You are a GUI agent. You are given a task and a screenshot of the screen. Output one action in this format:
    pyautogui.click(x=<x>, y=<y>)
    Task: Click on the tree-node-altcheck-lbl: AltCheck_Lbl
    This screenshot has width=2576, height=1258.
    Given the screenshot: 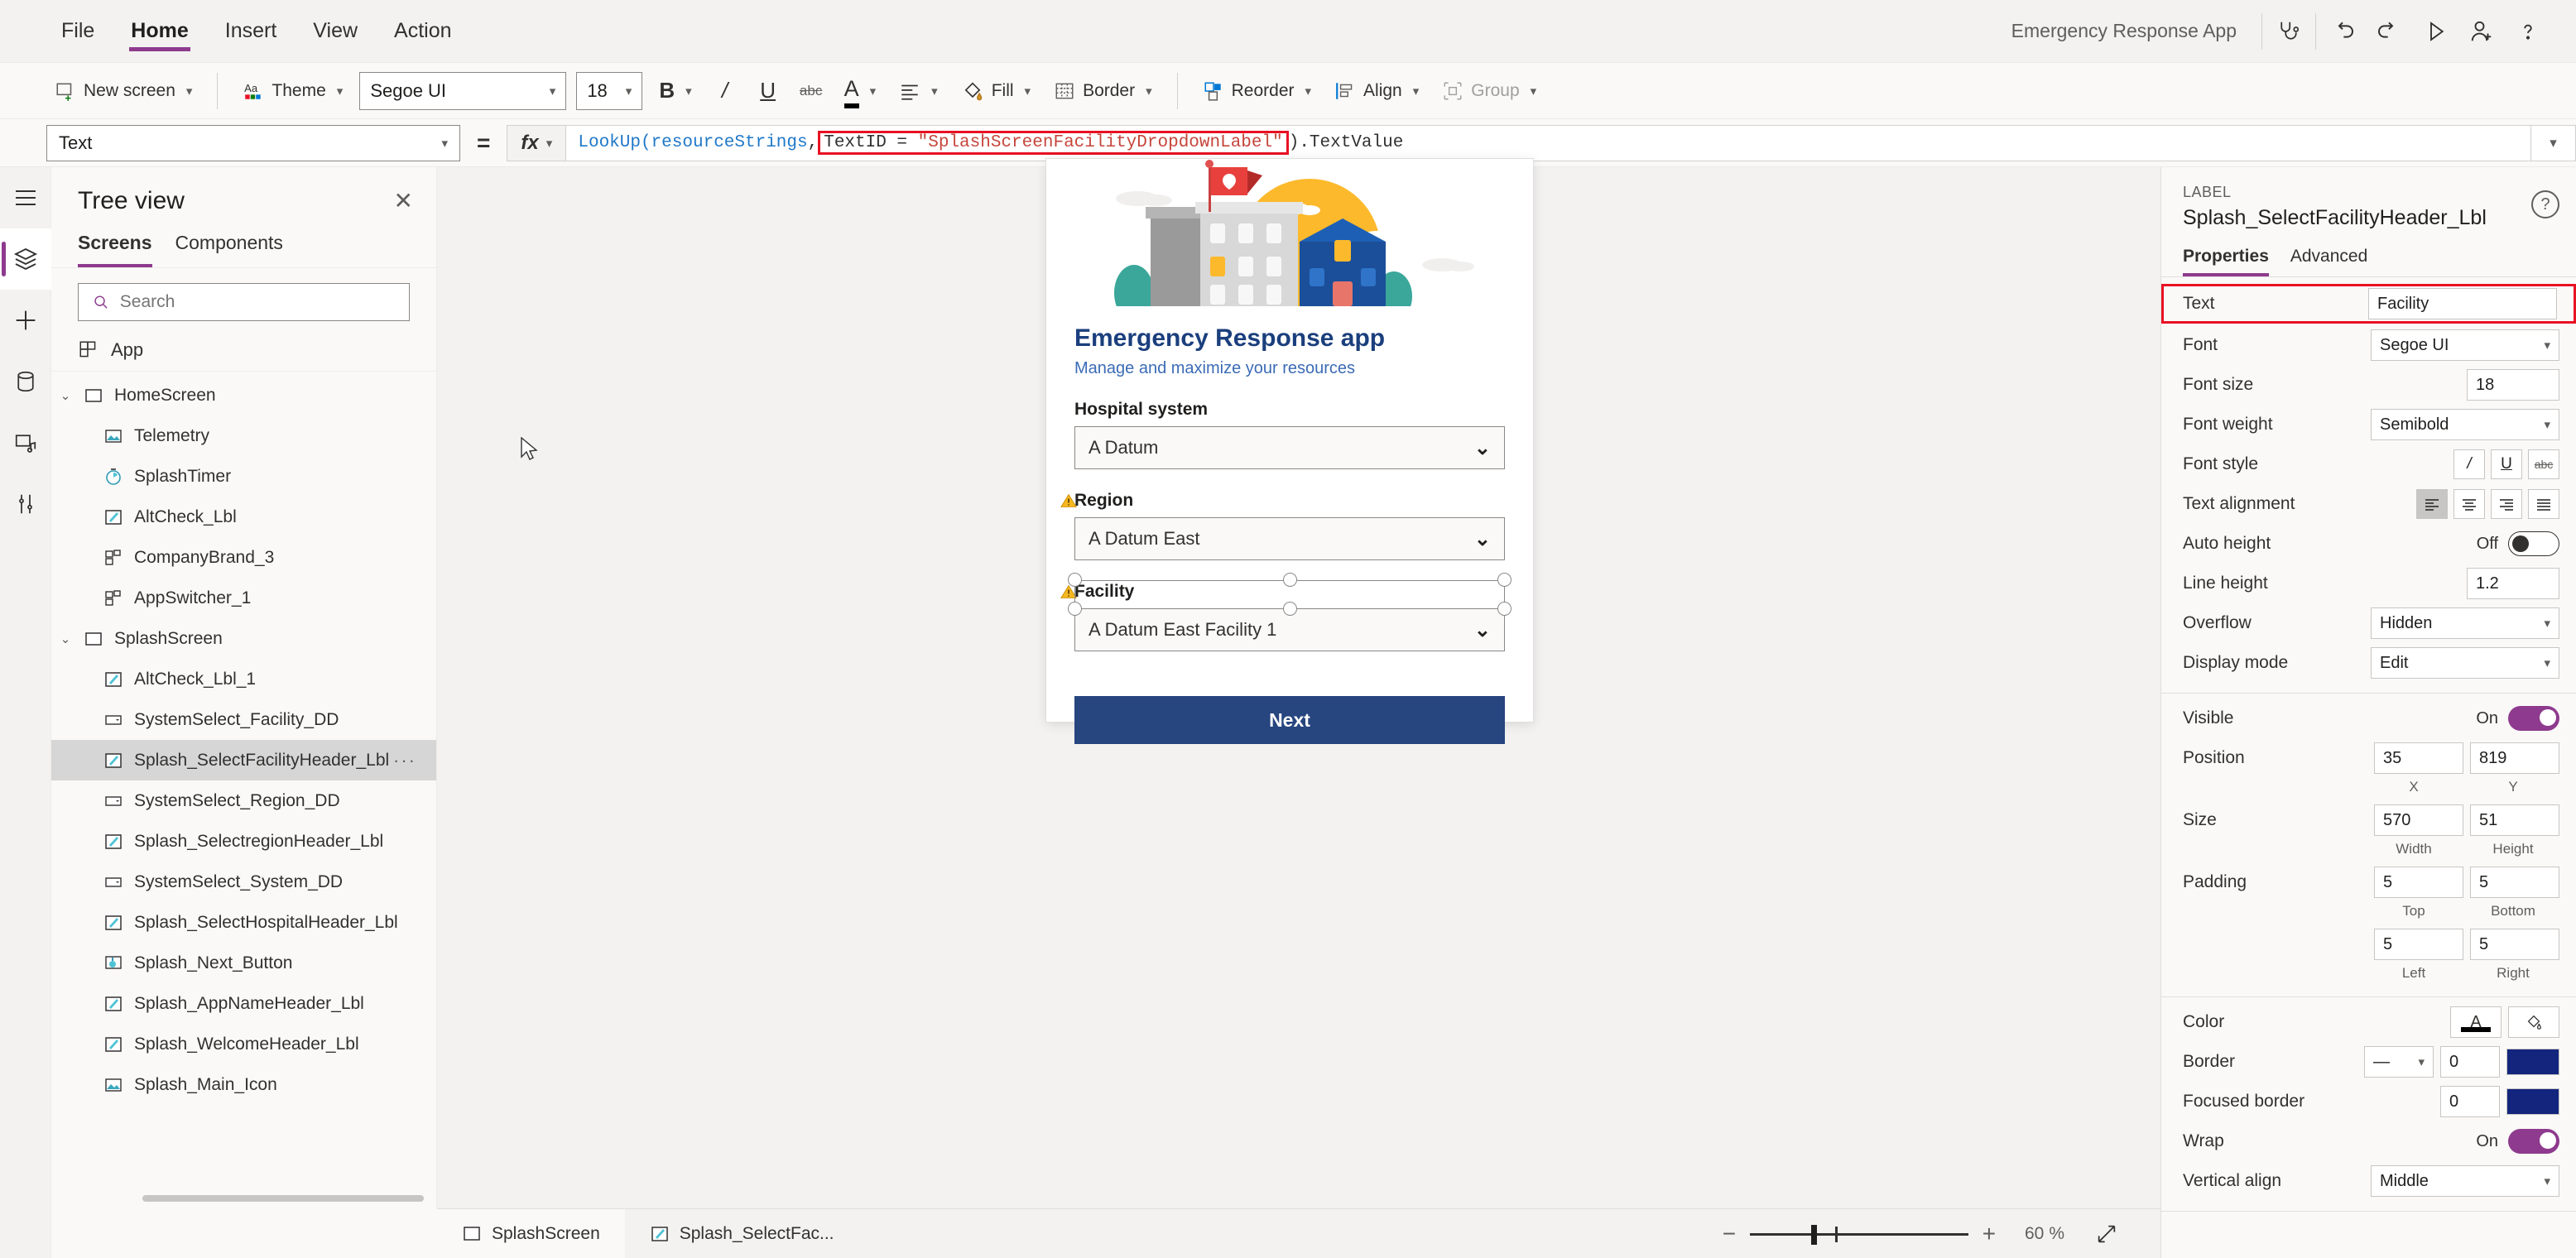 What is the action you would take?
    pyautogui.click(x=243, y=517)
    